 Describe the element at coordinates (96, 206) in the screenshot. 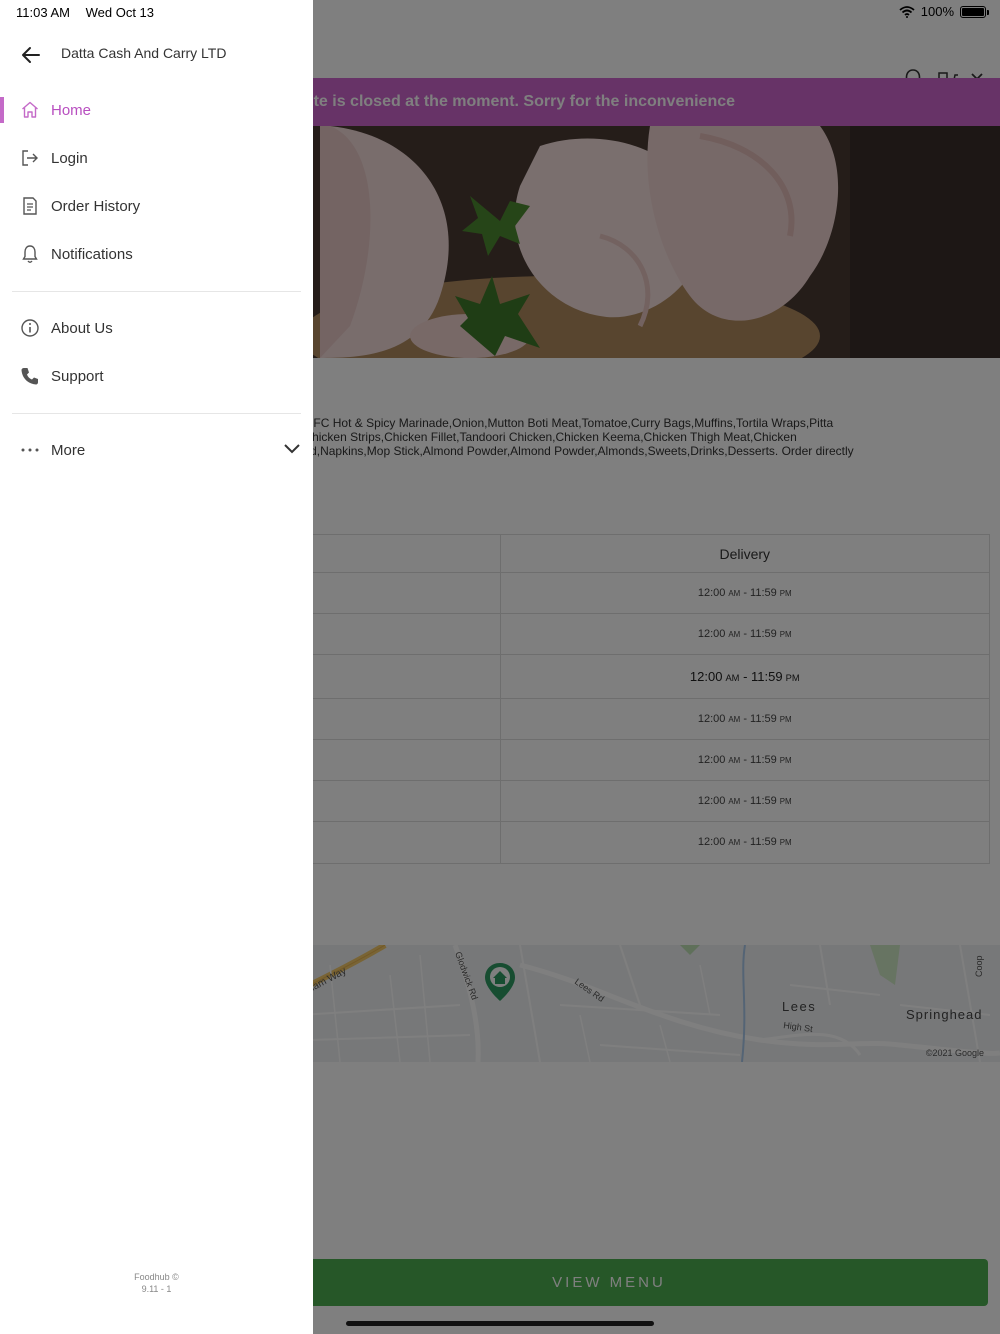

I see `drawer-item-label: Order History` at that location.